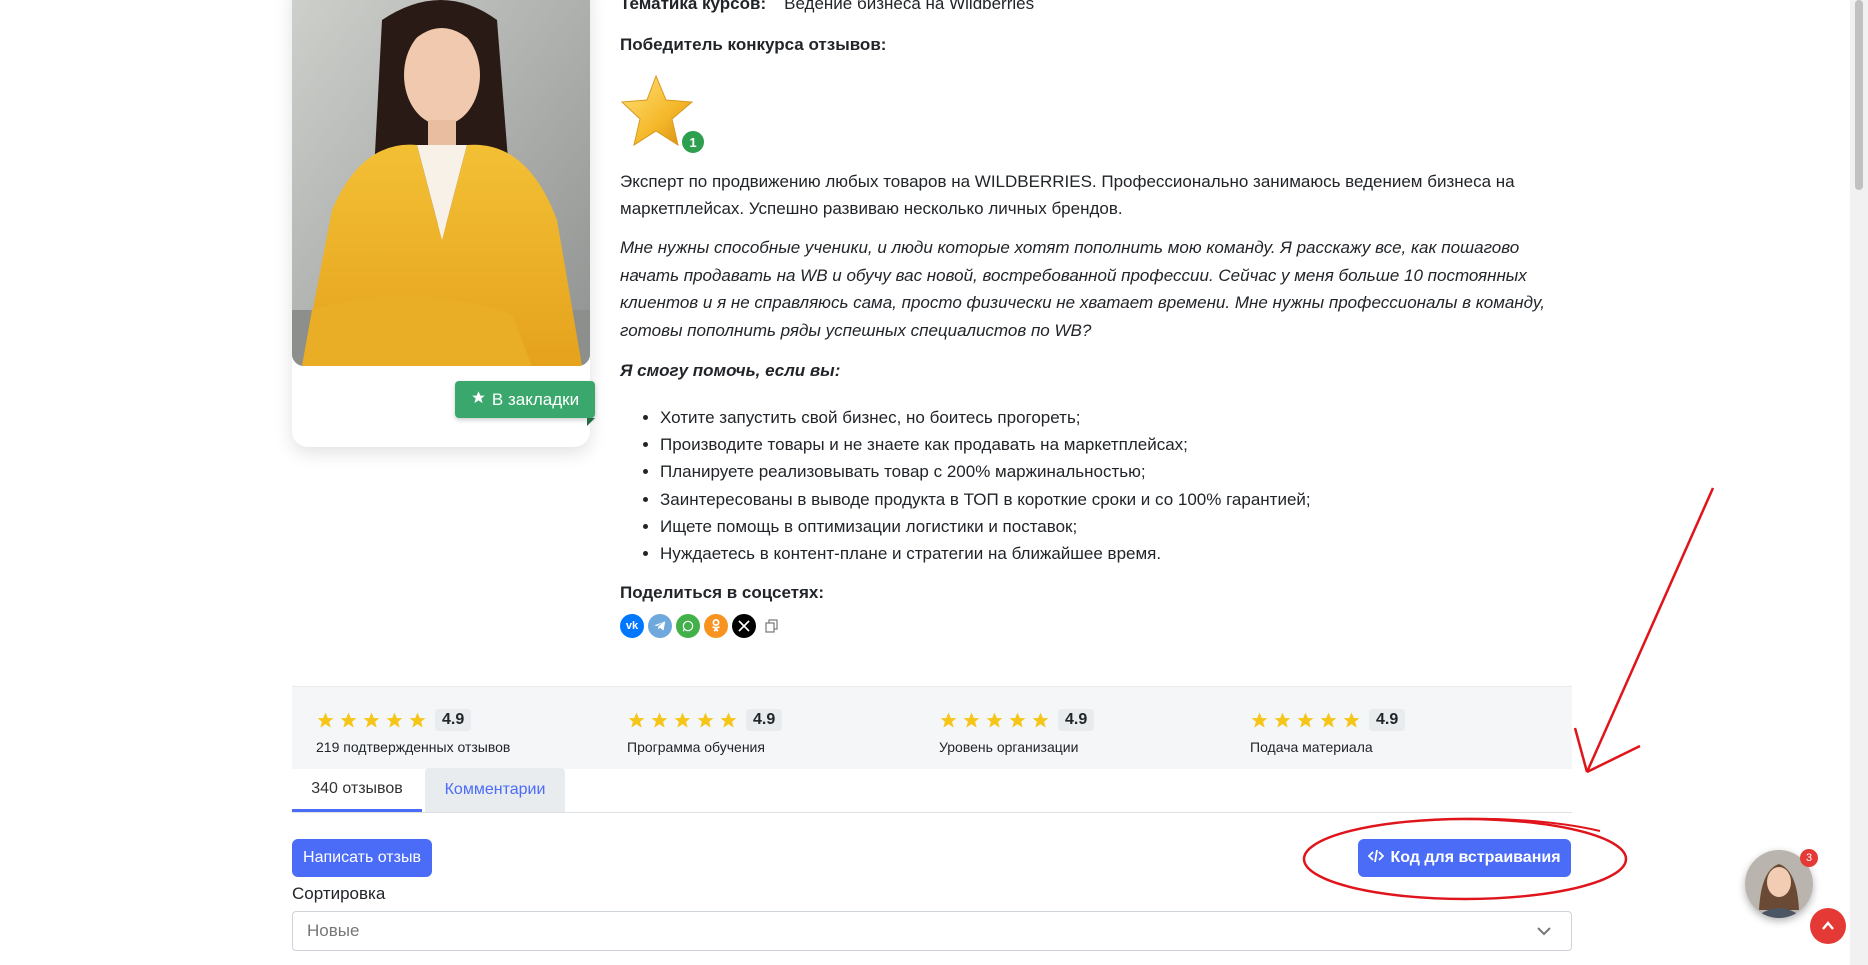 The image size is (1868, 965). What do you see at coordinates (909, 6) in the screenshot?
I see `topic-value: Ведение бизнеса на Wildberries` at bounding box center [909, 6].